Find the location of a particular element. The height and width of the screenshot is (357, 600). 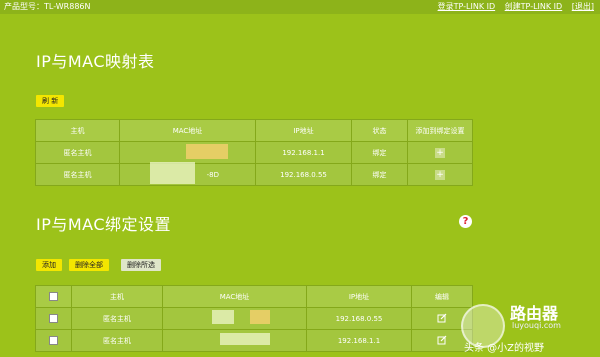

watermark-credit: 头条 @小Z的视野 is located at coordinates (504, 348).